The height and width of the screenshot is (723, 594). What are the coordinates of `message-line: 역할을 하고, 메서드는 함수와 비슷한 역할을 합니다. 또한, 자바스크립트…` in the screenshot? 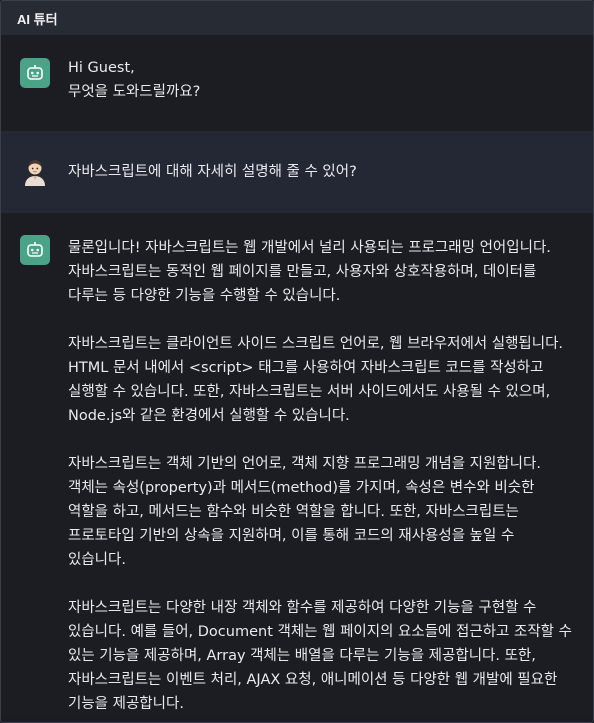 It's located at (293, 512).